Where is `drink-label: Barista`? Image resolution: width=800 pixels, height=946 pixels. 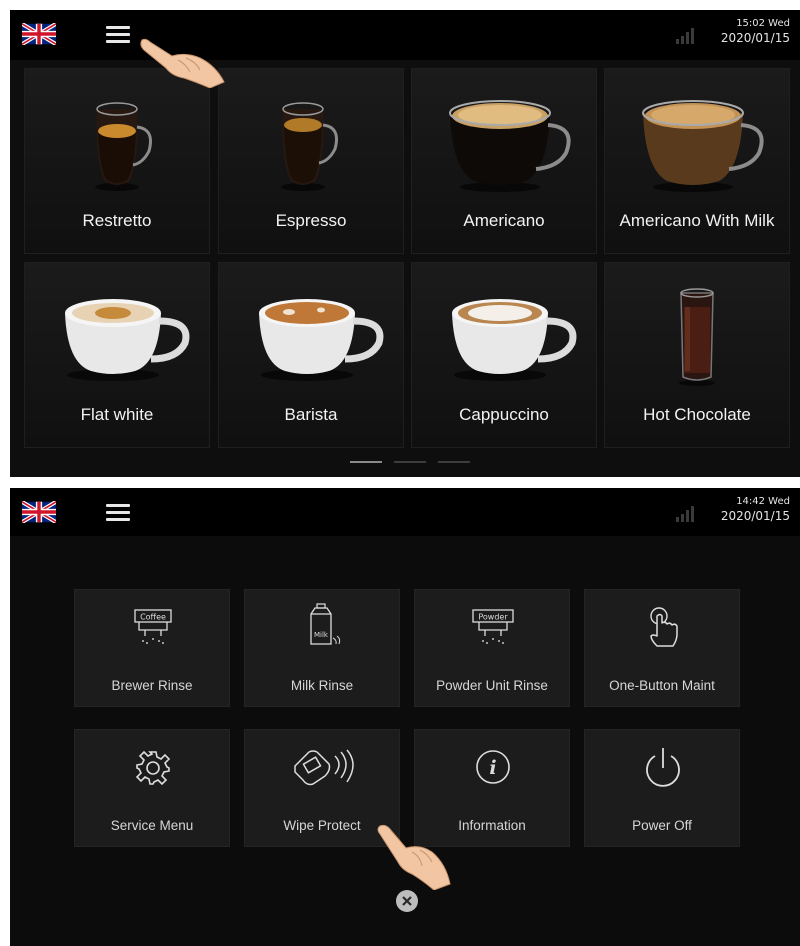
drink-label: Barista is located at coordinates (311, 414).